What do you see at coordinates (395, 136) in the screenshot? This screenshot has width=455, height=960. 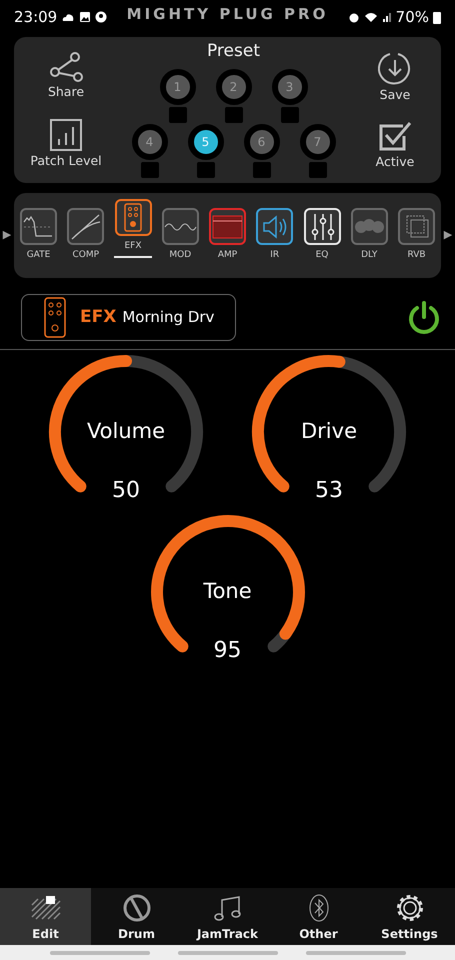 I see `checkbox-icon` at bounding box center [395, 136].